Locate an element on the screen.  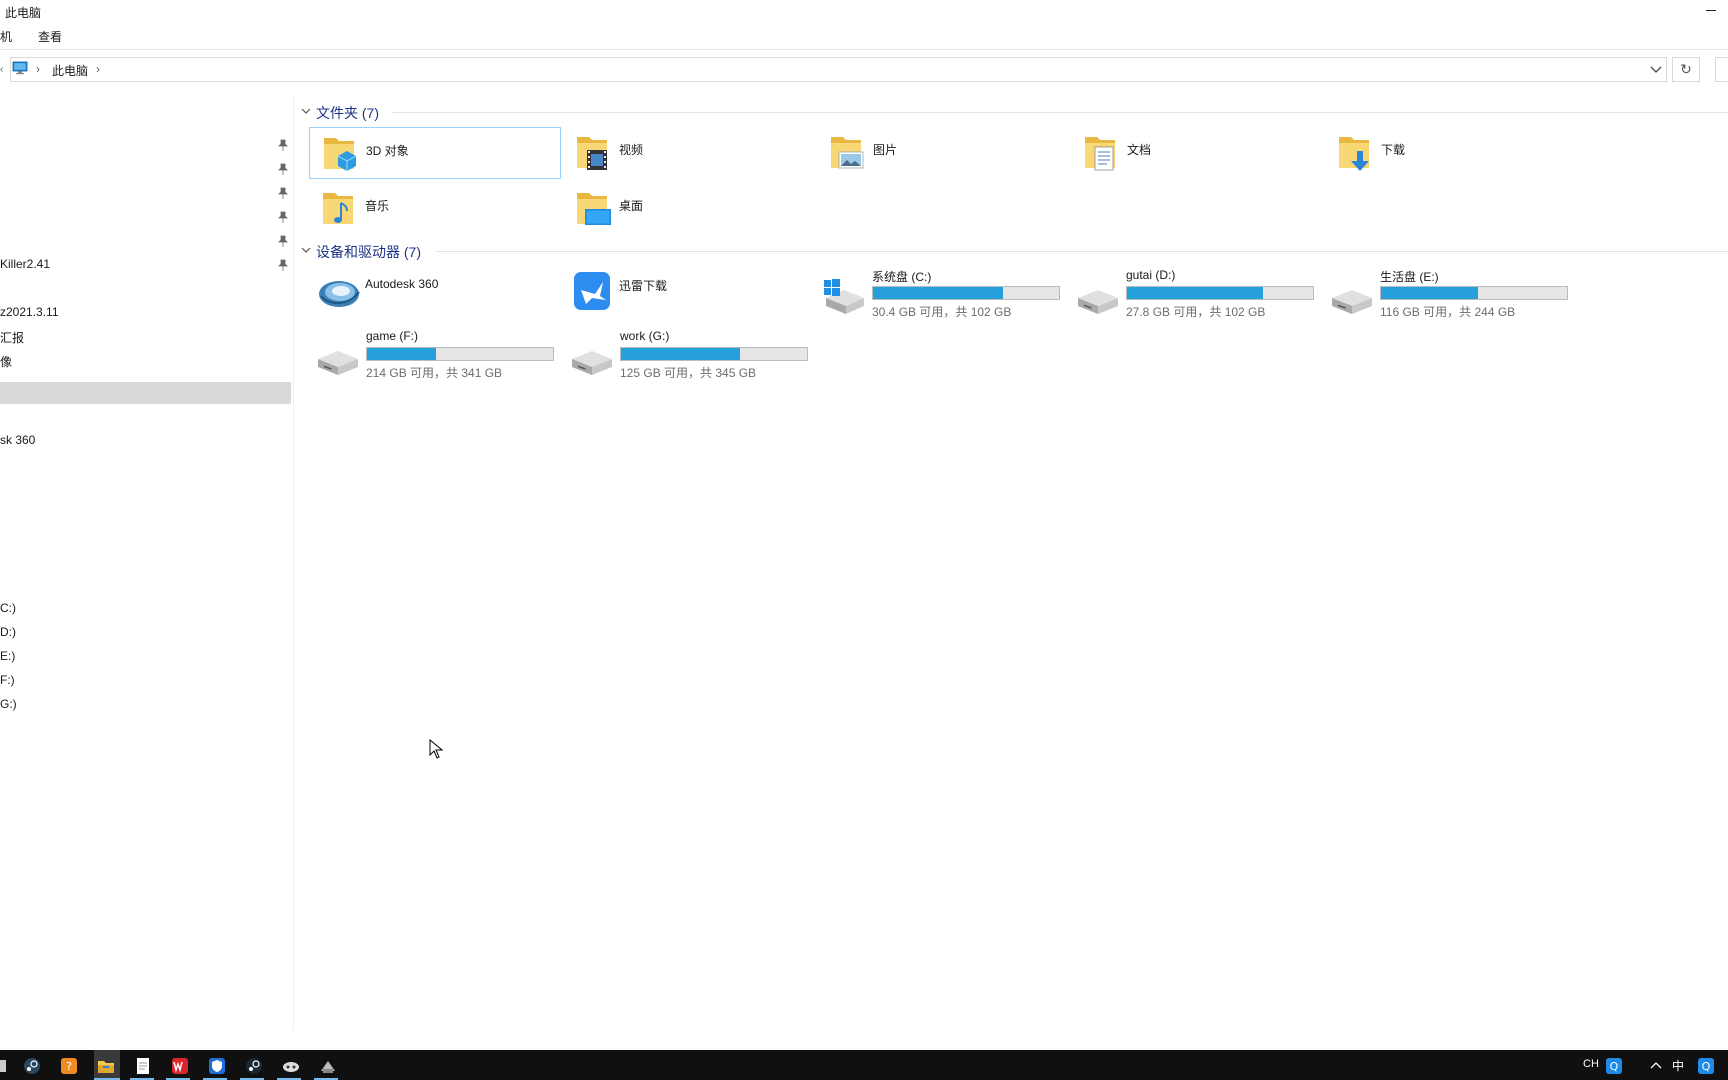
chevron-up-icon is located at coordinates (1656, 1066).